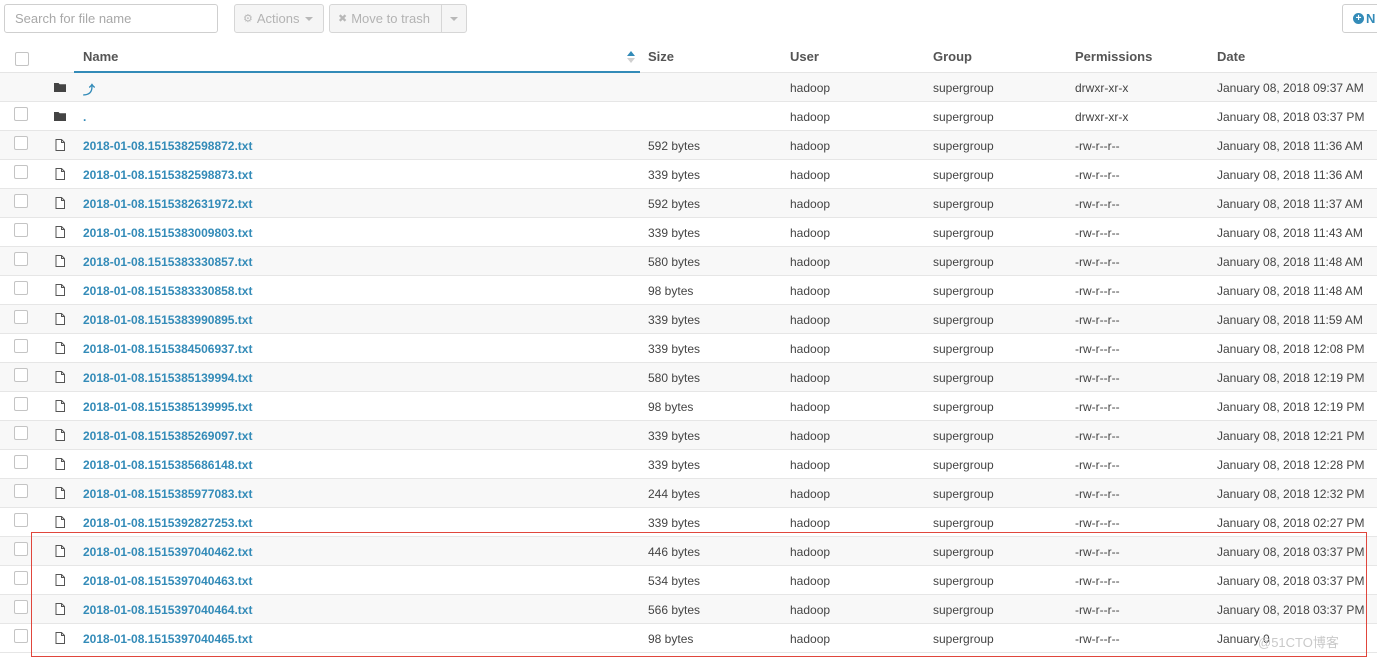 This screenshot has height=660, width=1377. I want to click on file-name-link: 2018-01-08.1515392827253.txt, so click(167, 523).